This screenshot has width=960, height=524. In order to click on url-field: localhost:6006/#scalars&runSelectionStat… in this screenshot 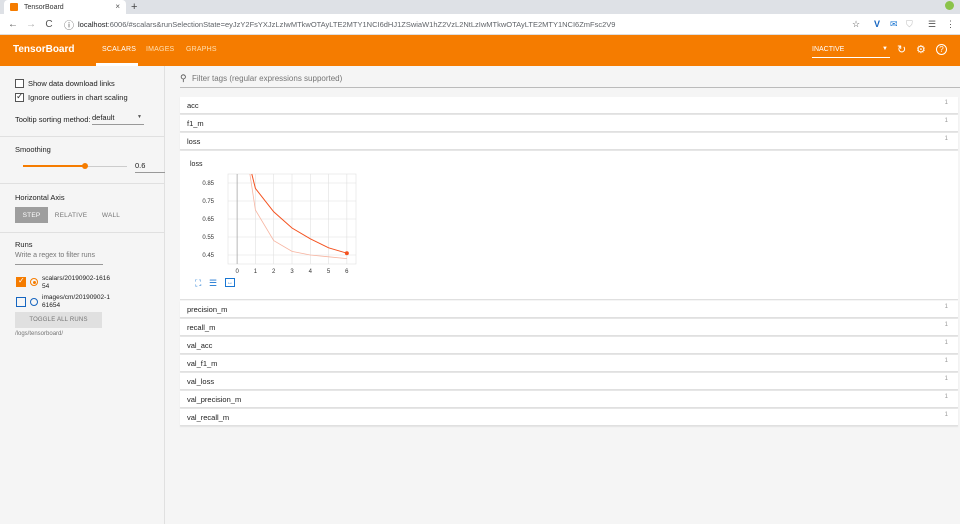, I will do `click(346, 24)`.